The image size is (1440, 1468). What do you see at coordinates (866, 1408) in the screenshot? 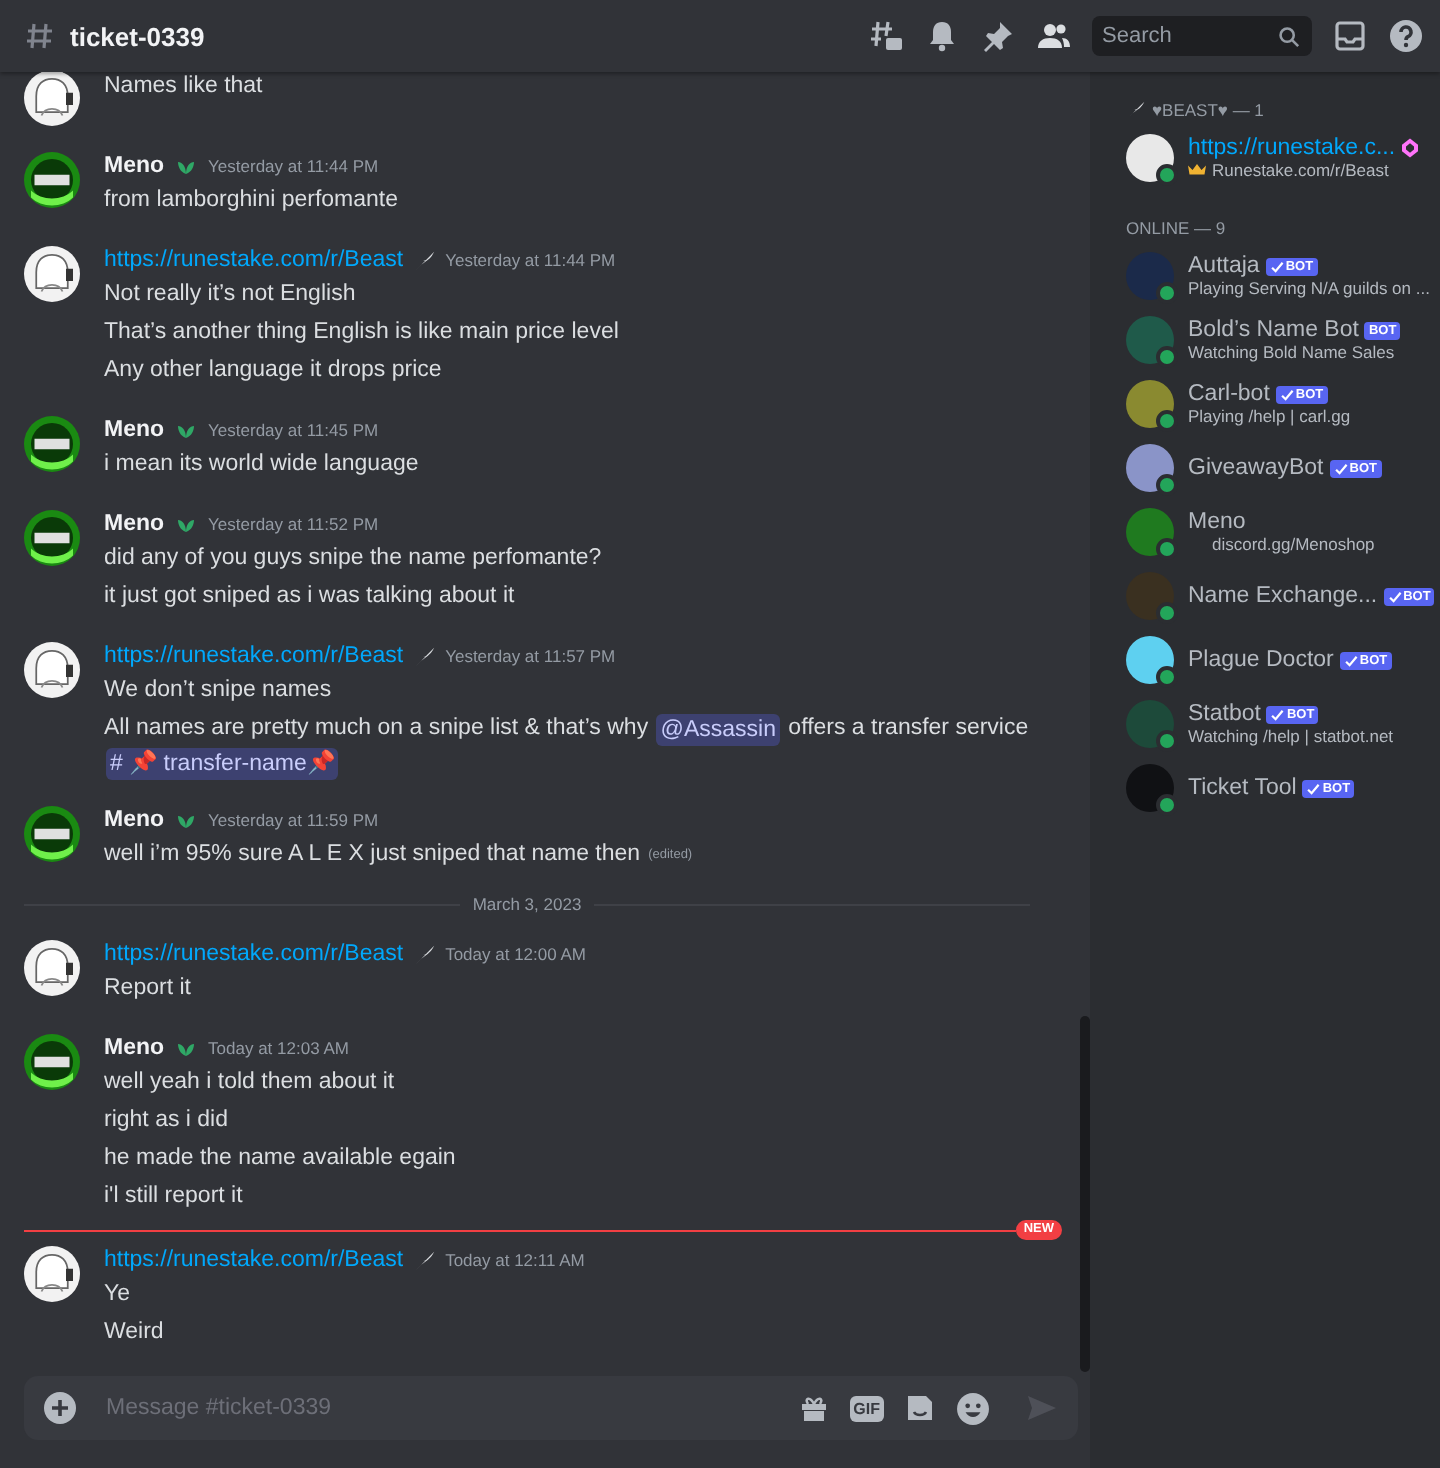
I see `gif-button: GIF` at bounding box center [866, 1408].